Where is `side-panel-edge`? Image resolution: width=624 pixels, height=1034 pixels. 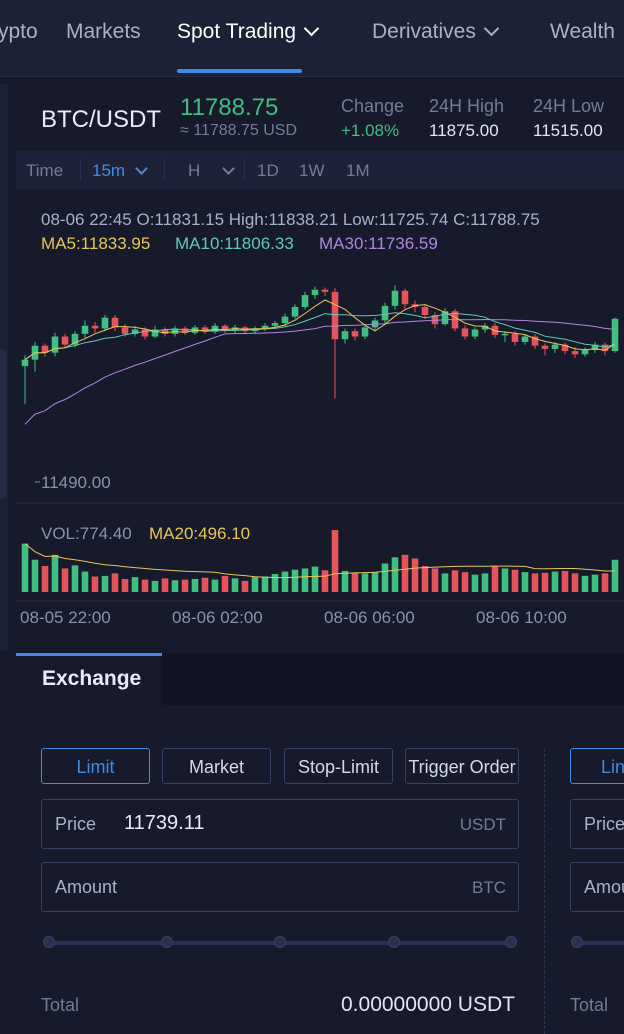 side-panel-edge is located at coordinates (4, 367).